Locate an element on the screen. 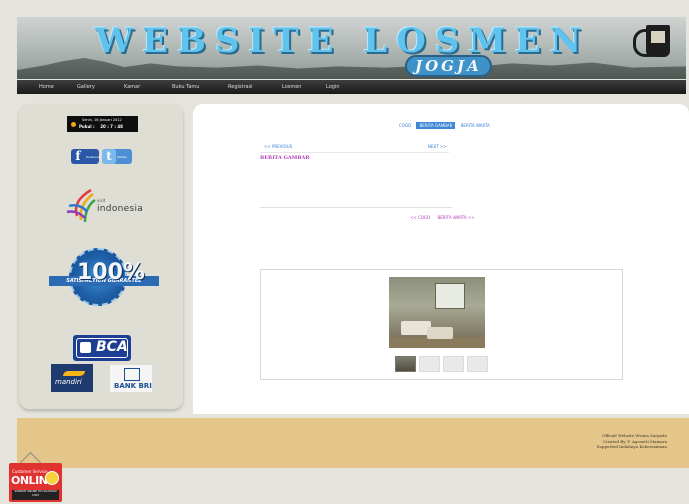 Image resolution: width=689 pixels, height=504 pixels. bca-bank-logo: BCA is located at coordinates (102, 348).